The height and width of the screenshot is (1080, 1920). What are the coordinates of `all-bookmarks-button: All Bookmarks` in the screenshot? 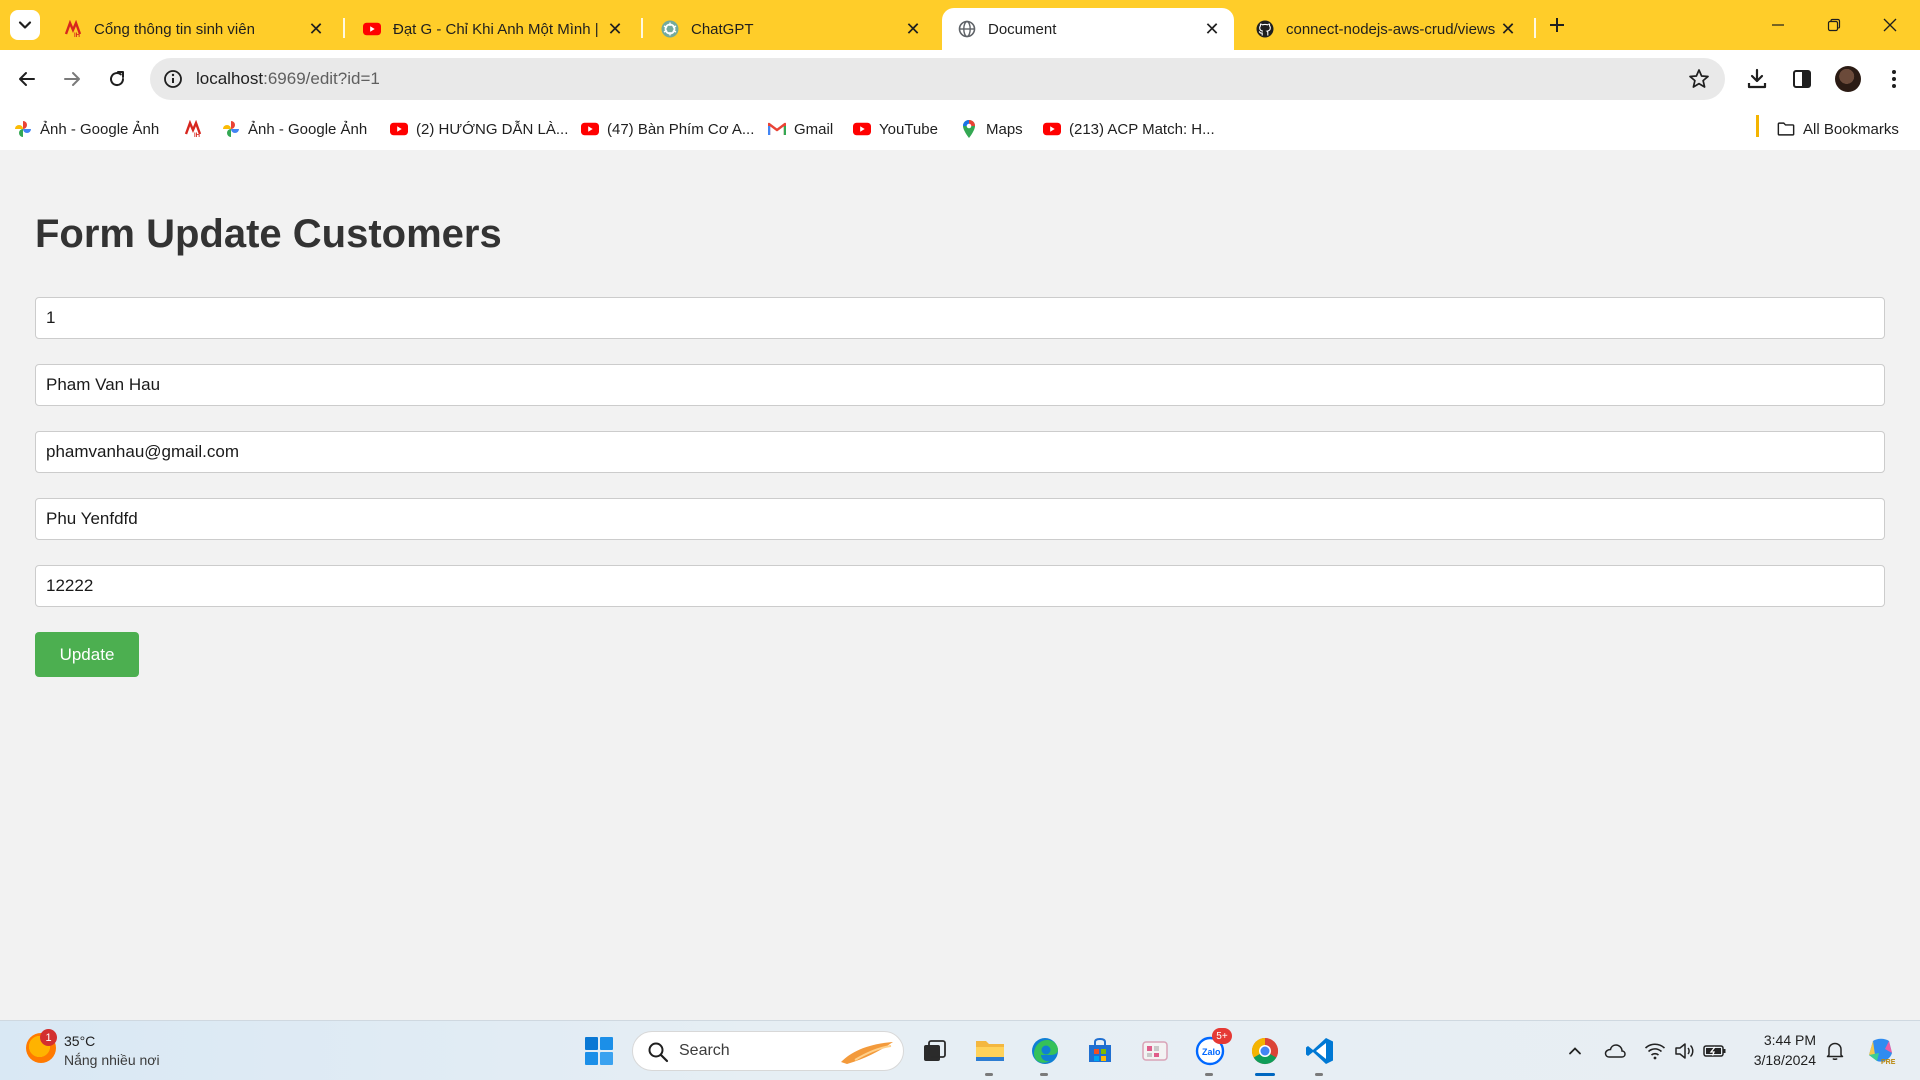 It's located at (1838, 129).